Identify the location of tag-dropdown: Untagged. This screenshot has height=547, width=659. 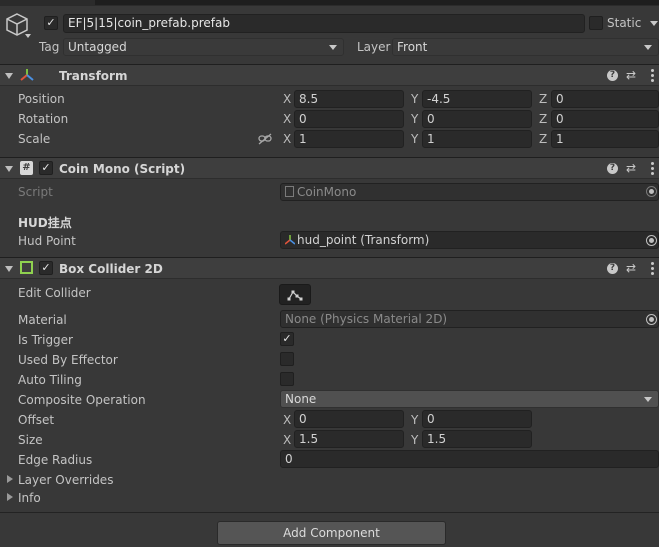
(203, 47).